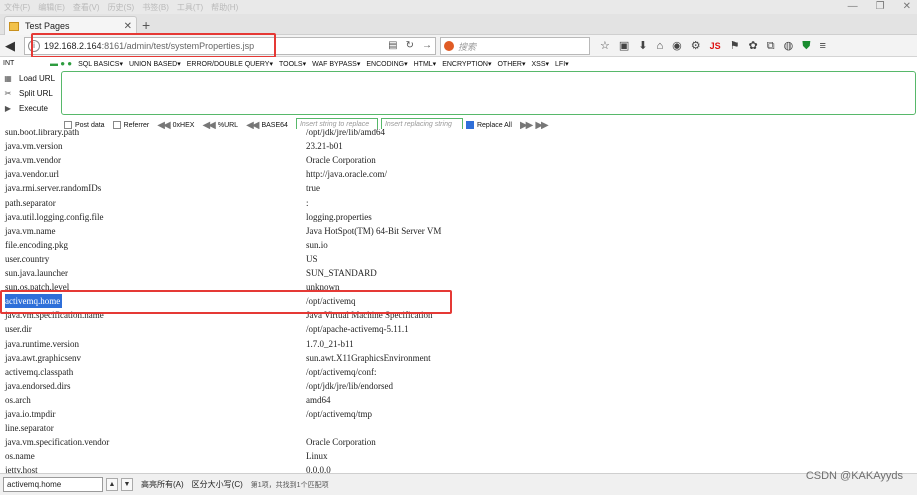 The image size is (917, 495). What do you see at coordinates (34, 146) in the screenshot?
I see `property-key: java.vm.version` at bounding box center [34, 146].